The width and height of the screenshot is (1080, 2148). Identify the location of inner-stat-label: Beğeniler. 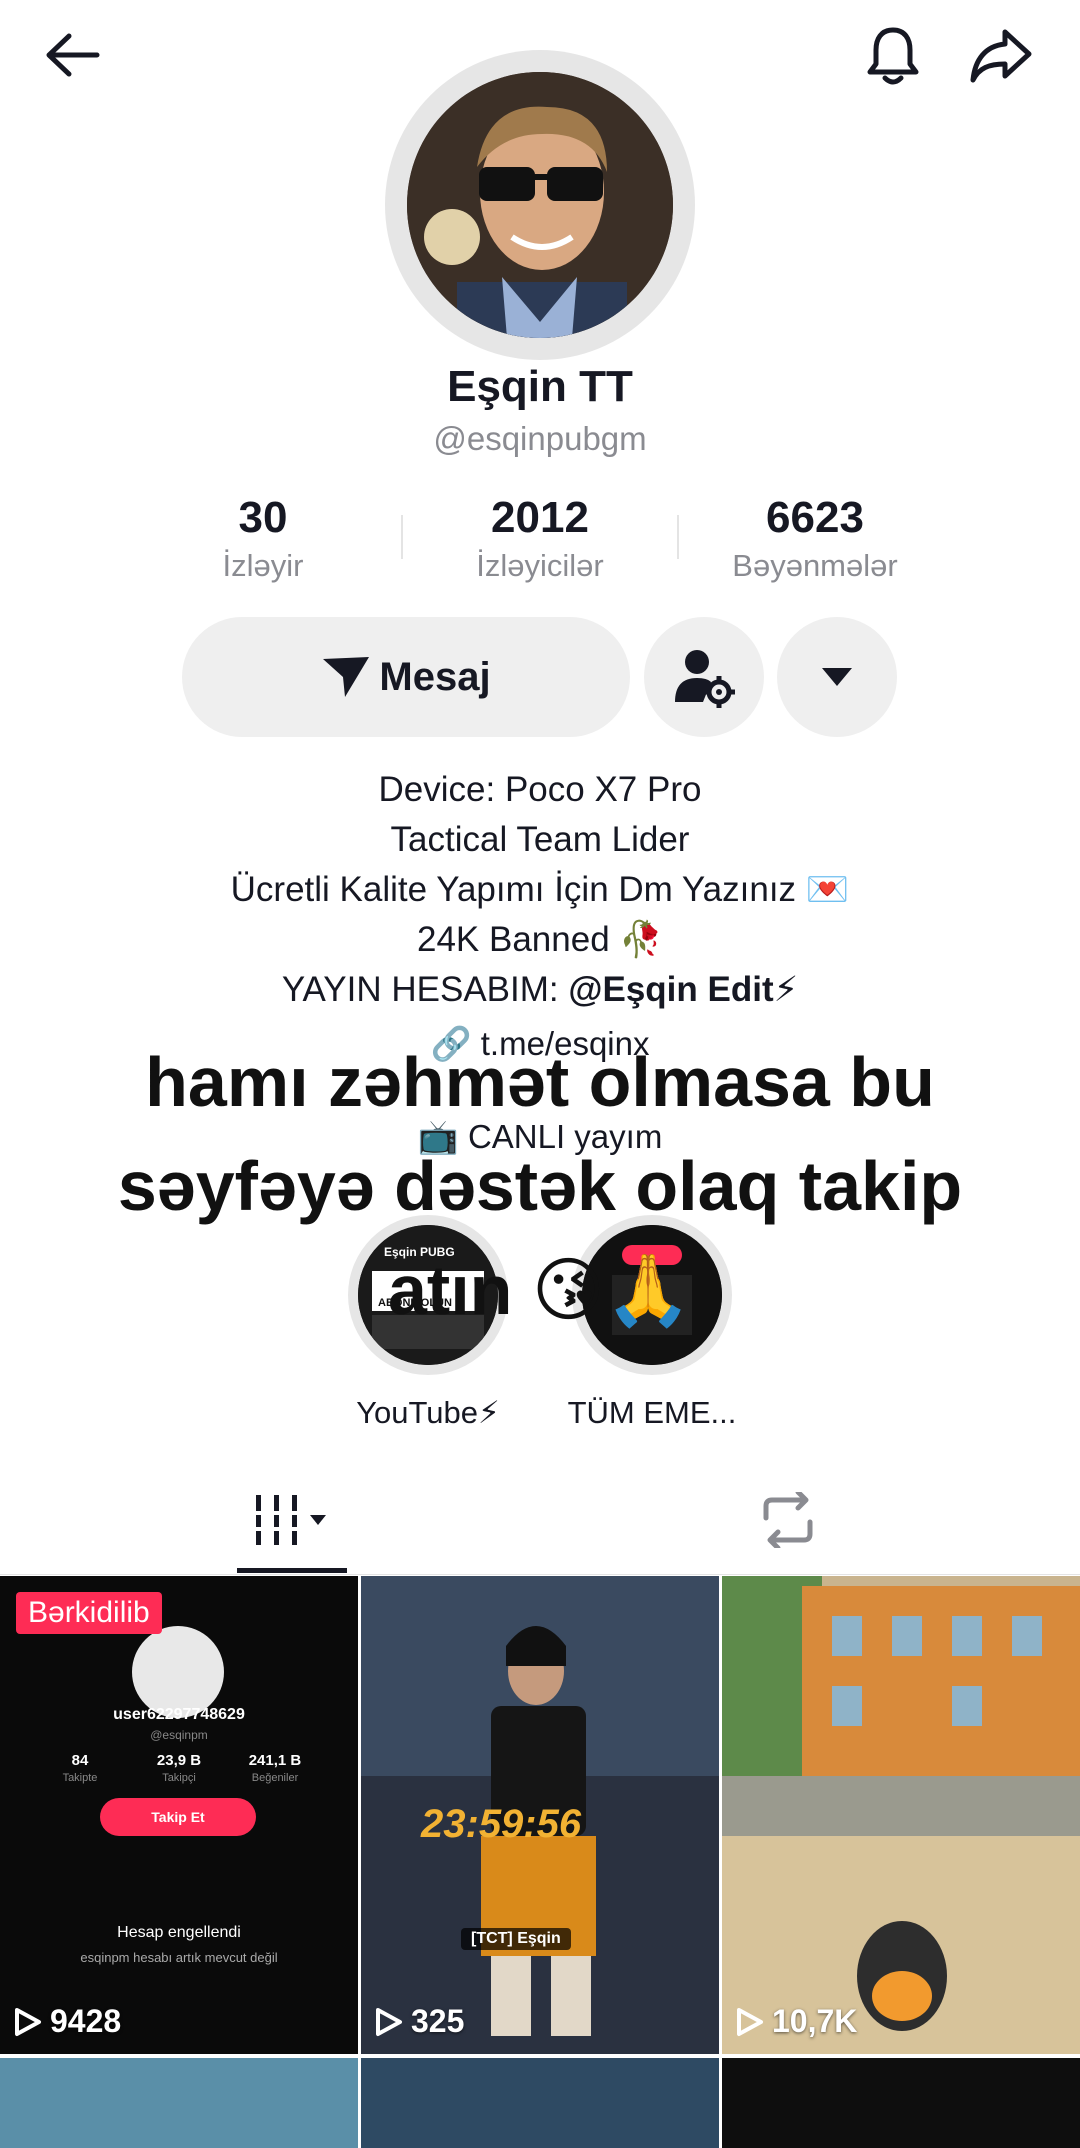
(275, 1778).